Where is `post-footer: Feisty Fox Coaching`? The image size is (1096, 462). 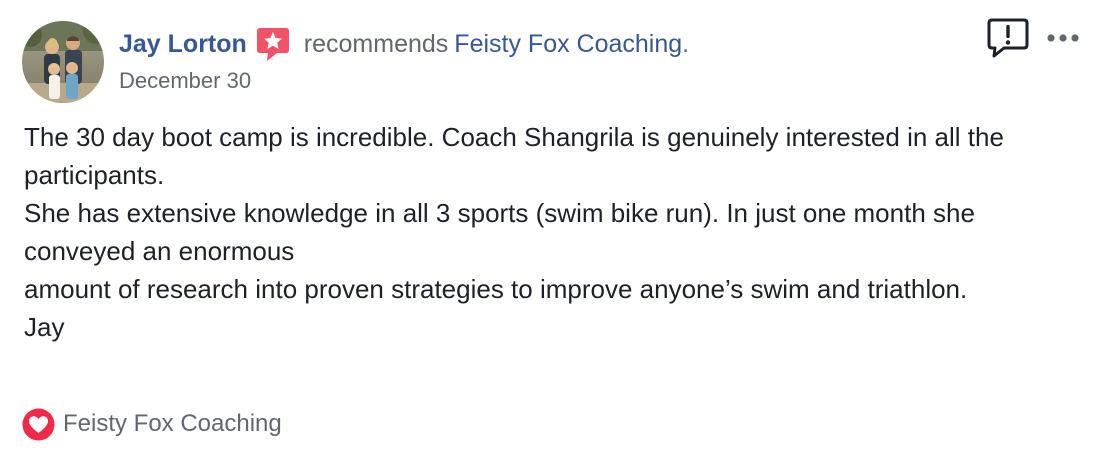 post-footer: Feisty Fox Coaching is located at coordinates (152, 424).